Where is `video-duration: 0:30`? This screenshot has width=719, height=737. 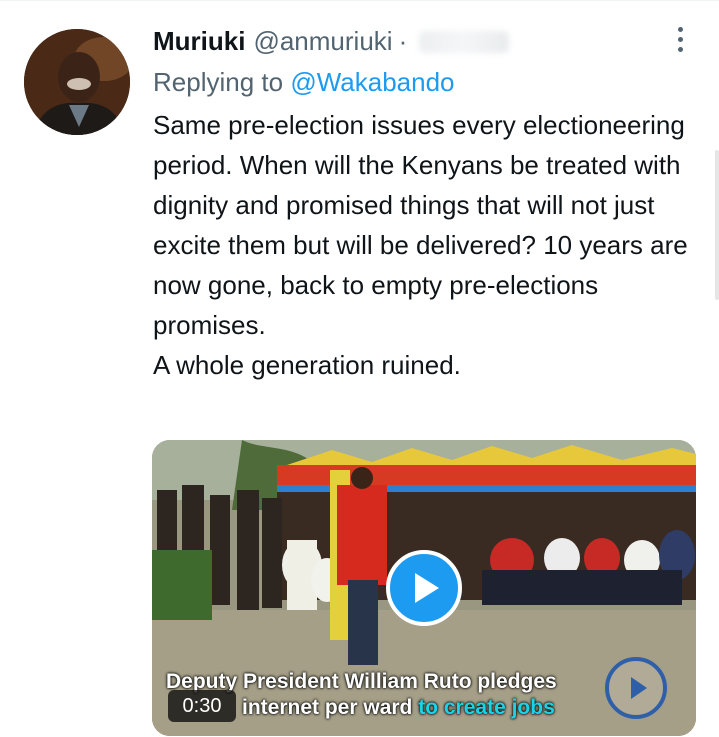
video-duration: 0:30 is located at coordinates (202, 706).